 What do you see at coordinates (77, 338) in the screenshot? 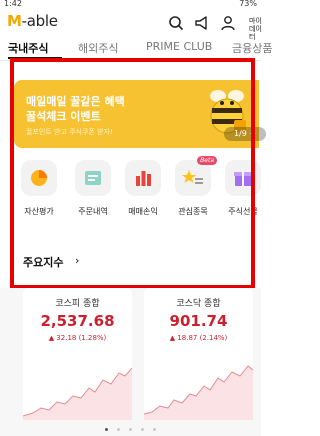
I see `index-change: ▲ 32.18 (1.28%)` at bounding box center [77, 338].